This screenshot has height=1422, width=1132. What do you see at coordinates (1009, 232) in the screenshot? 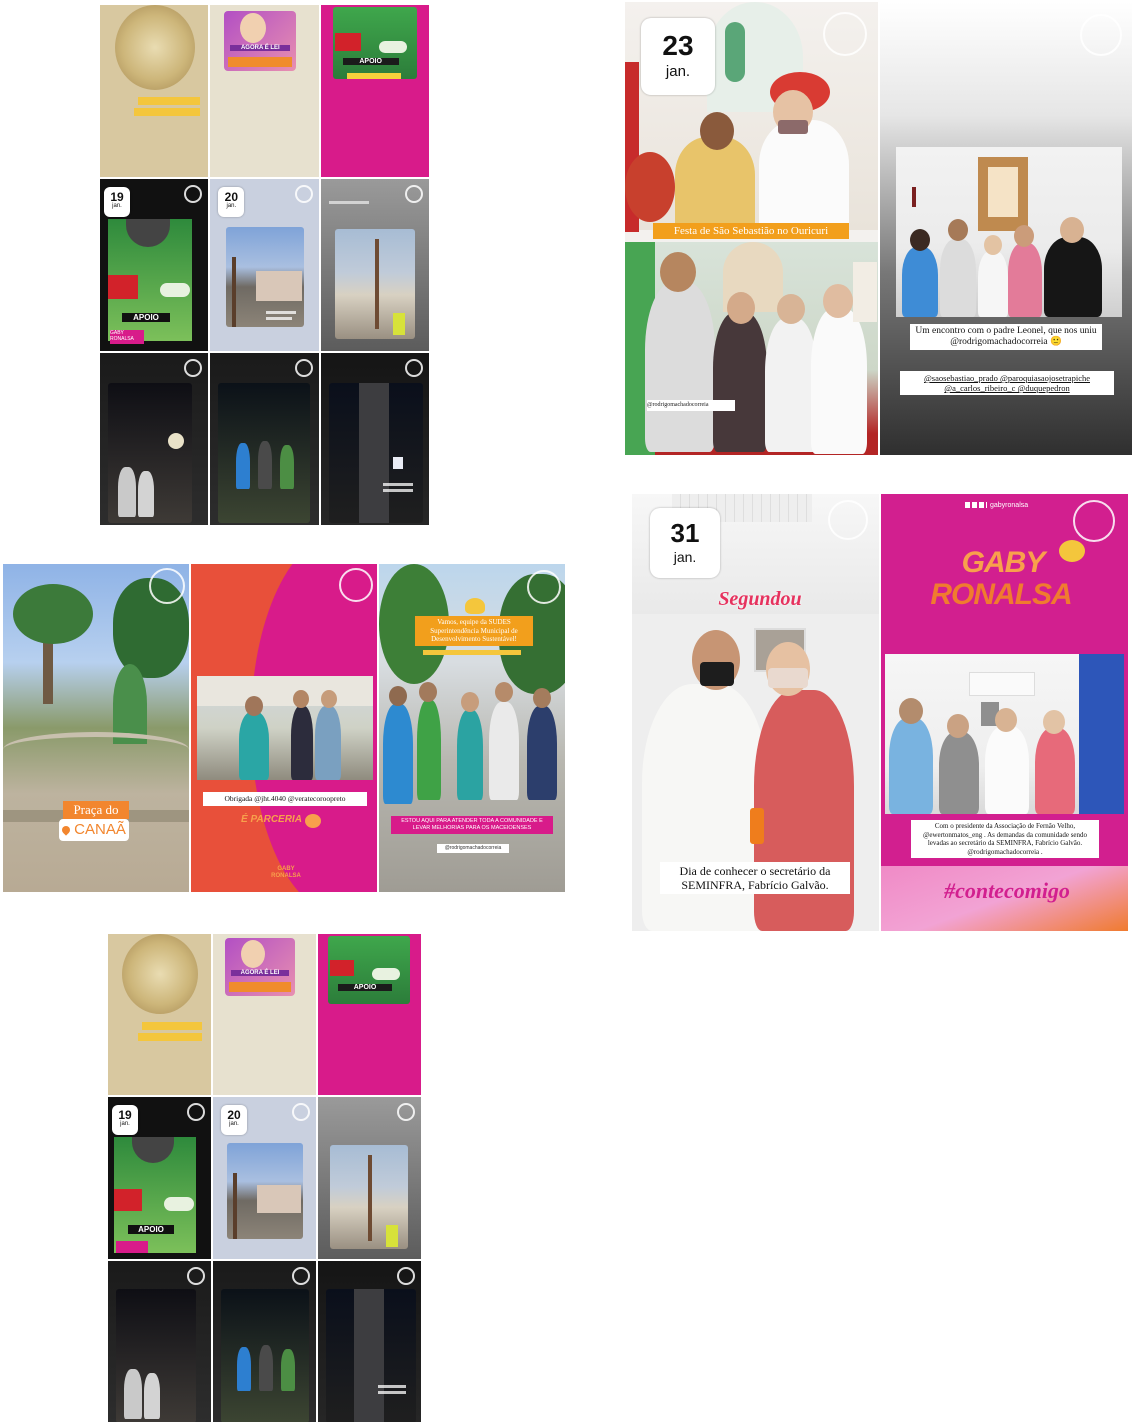
I see `padre-group-photo` at bounding box center [1009, 232].